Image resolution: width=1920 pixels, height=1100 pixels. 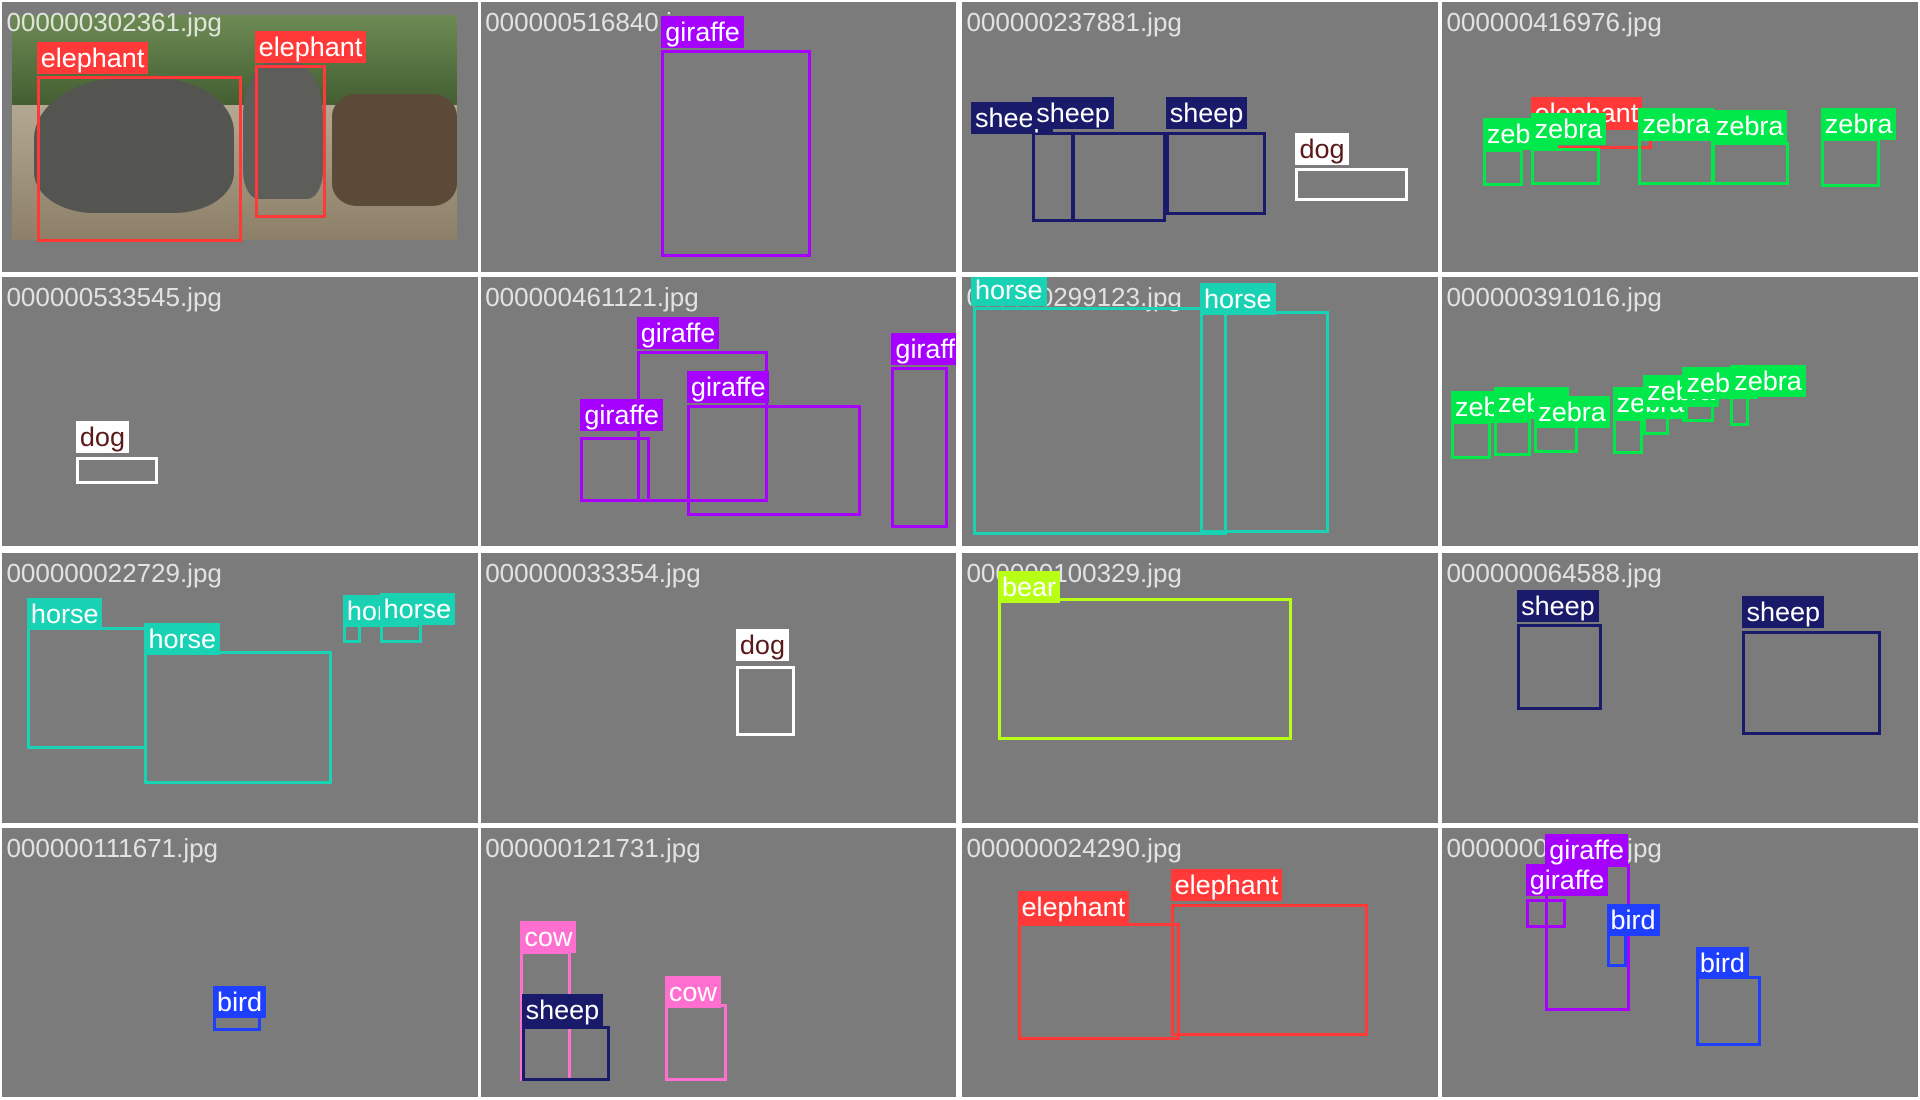 What do you see at coordinates (1680, 688) in the screenshot?
I see `image-tile: 000000064588.jpg sheep sheep` at bounding box center [1680, 688].